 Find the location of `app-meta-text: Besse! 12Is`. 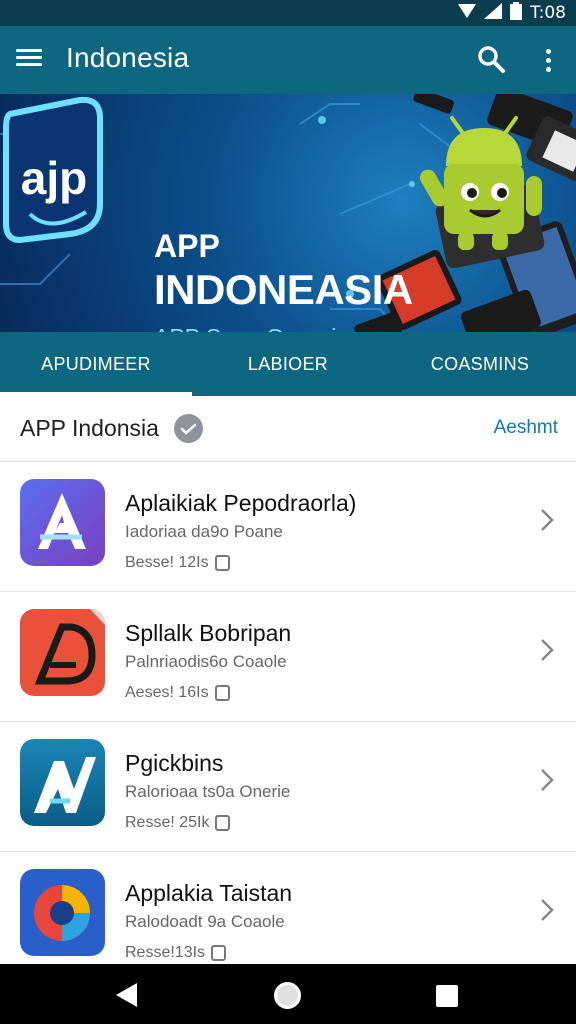

app-meta-text: Besse! 12Is is located at coordinates (167, 562).